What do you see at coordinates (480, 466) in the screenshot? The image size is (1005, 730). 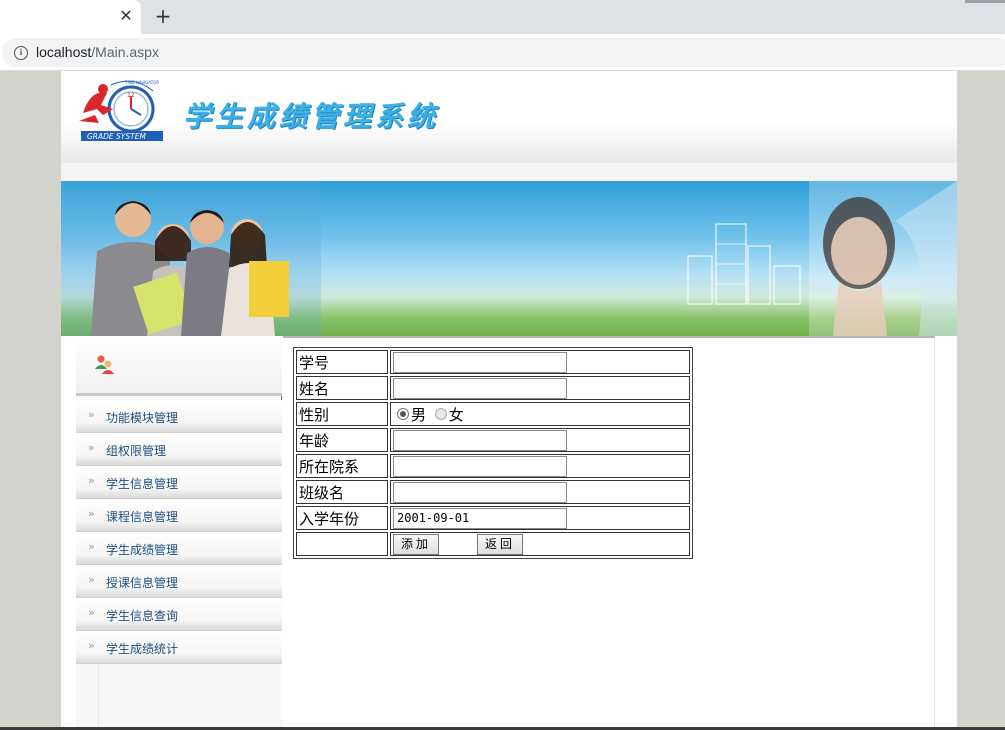 I see `department-input` at bounding box center [480, 466].